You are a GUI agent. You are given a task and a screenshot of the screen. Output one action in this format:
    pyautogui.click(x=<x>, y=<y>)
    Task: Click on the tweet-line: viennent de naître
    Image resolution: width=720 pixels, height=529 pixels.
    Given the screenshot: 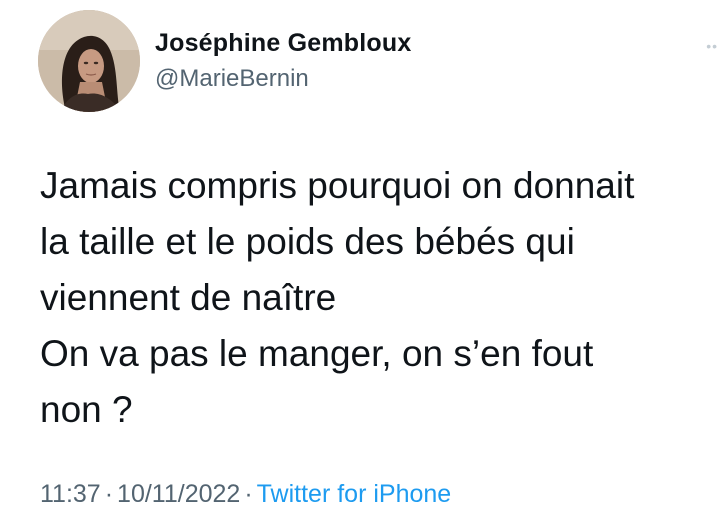 What is the action you would take?
    pyautogui.click(x=188, y=297)
    